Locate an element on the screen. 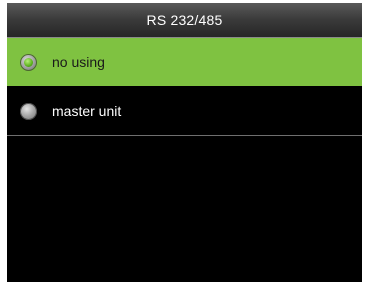  radio-unselected-icon is located at coordinates (28, 111).